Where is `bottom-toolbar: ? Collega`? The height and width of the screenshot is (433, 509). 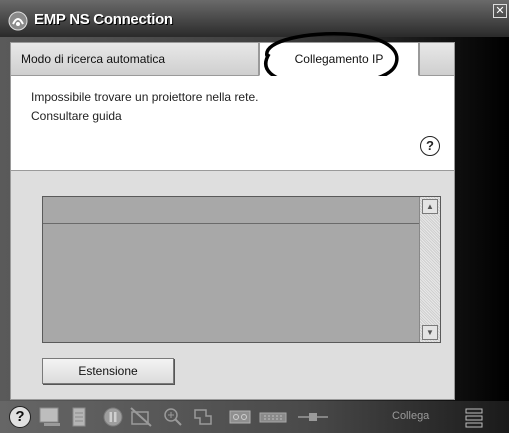 bottom-toolbar: ? Collega is located at coordinates (254, 417).